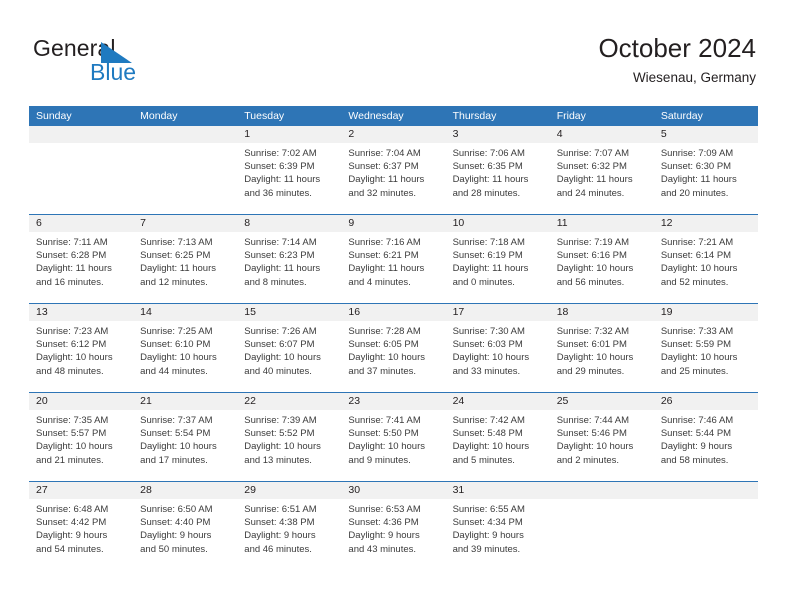  I want to click on day-detail-line: Sunset: 5:52 PM, so click(279, 434).